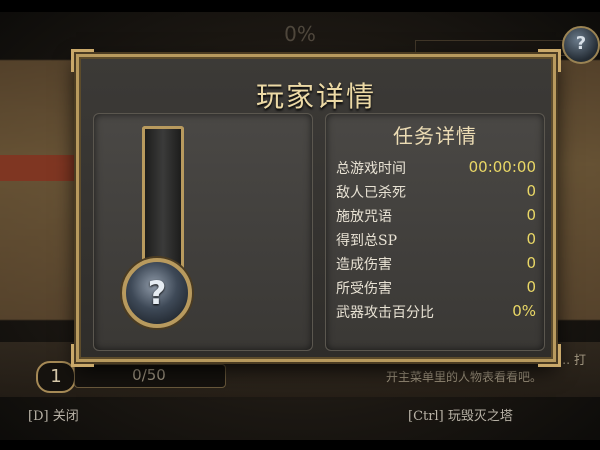 The height and width of the screenshot is (450, 600). What do you see at coordinates (364, 217) in the screenshot?
I see `stat-label: 施放咒语` at bounding box center [364, 217].